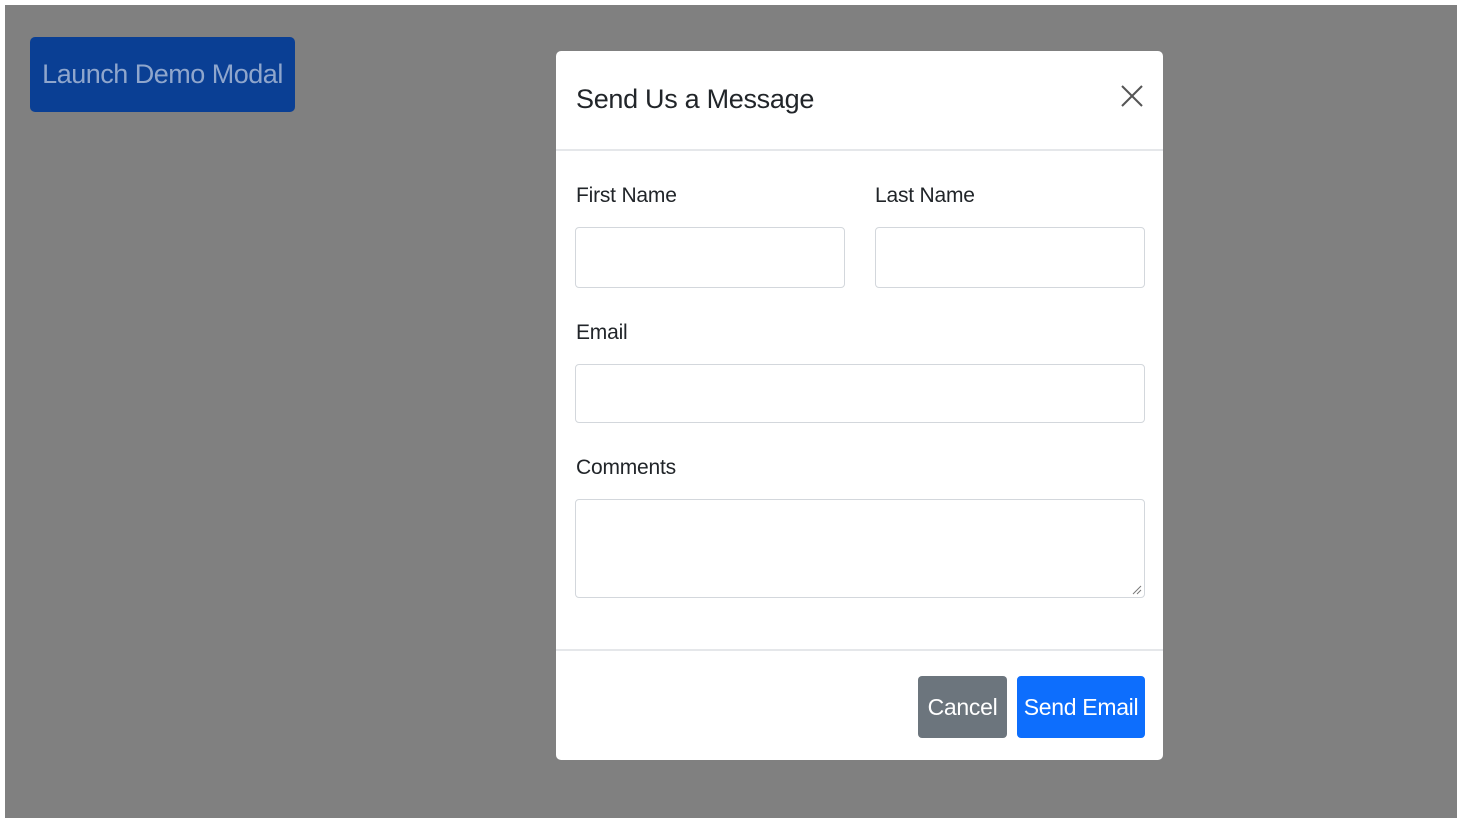  Describe the element at coordinates (162, 74) in the screenshot. I see `launch-demo-modal-button: Launch Demo Modal` at that location.